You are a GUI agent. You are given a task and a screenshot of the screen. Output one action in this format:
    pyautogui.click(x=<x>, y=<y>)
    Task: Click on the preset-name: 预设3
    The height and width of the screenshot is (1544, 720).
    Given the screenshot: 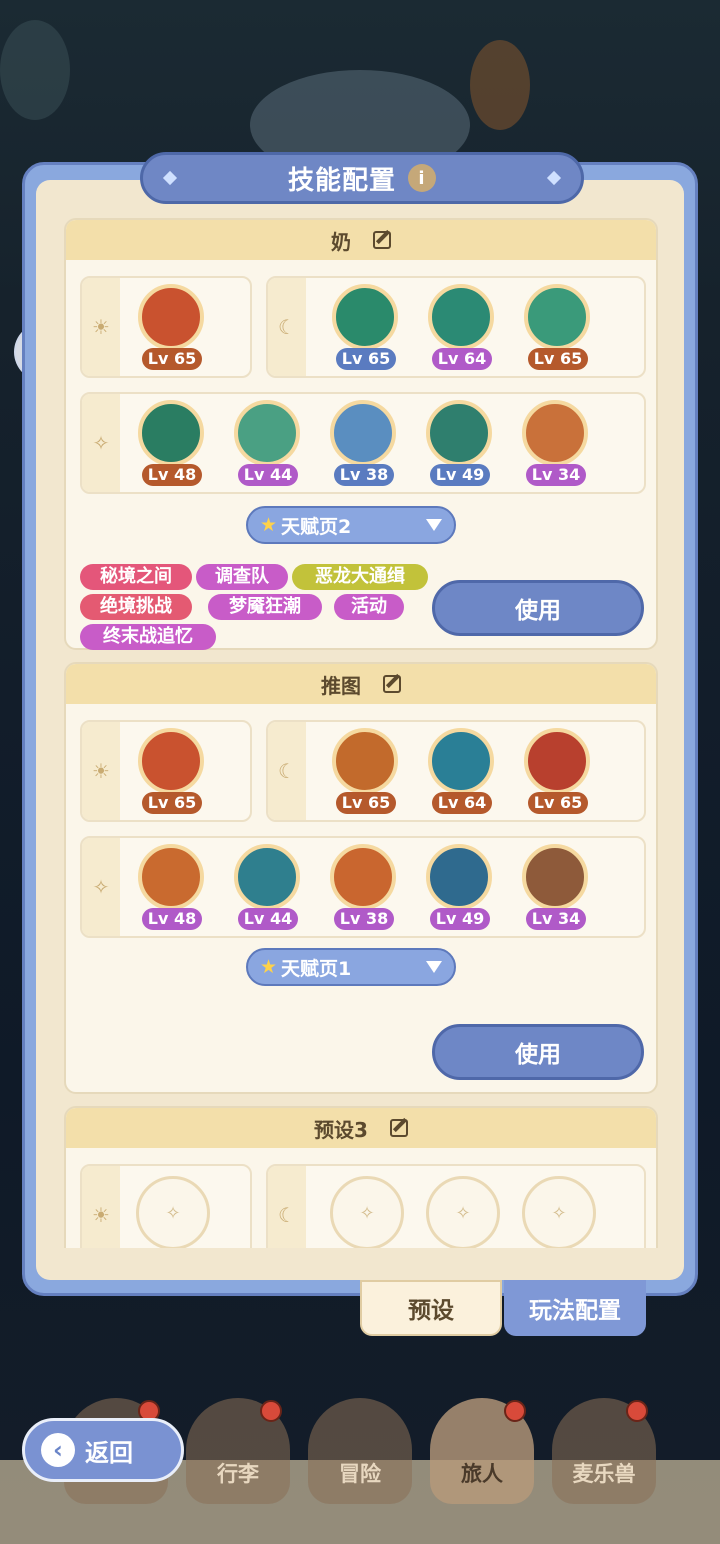 What is the action you would take?
    pyautogui.click(x=341, y=1129)
    